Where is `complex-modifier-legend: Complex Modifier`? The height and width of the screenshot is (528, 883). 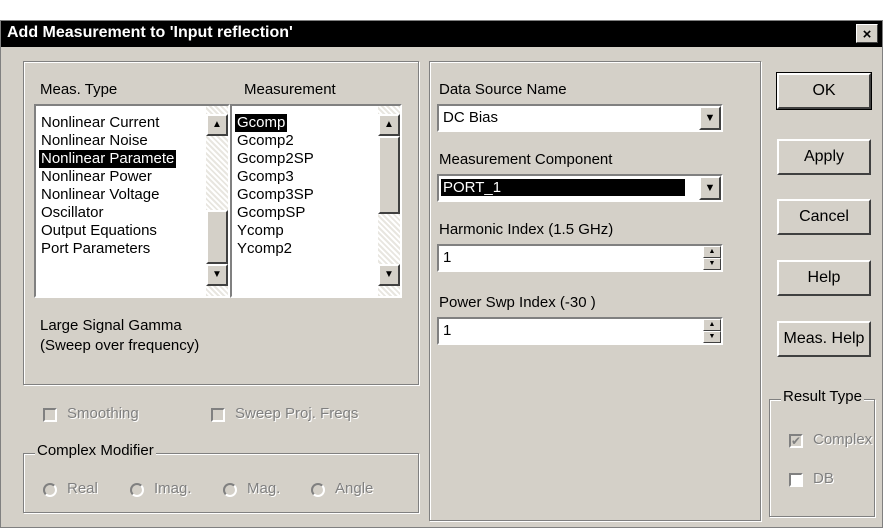 complex-modifier-legend: Complex Modifier is located at coordinates (95, 450).